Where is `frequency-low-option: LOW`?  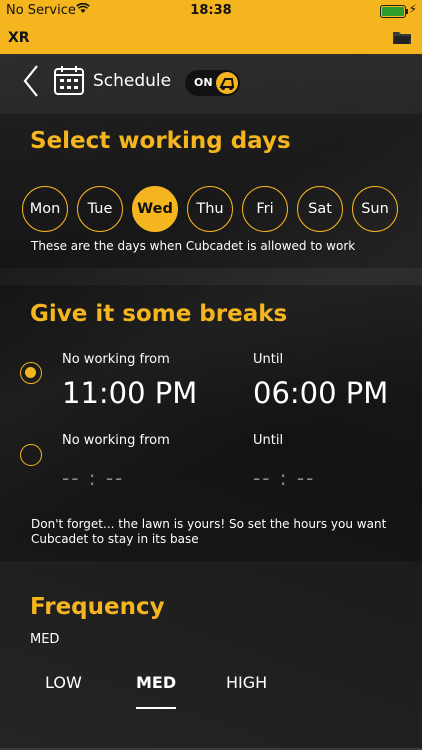
frequency-low-option: LOW is located at coordinates (63, 682).